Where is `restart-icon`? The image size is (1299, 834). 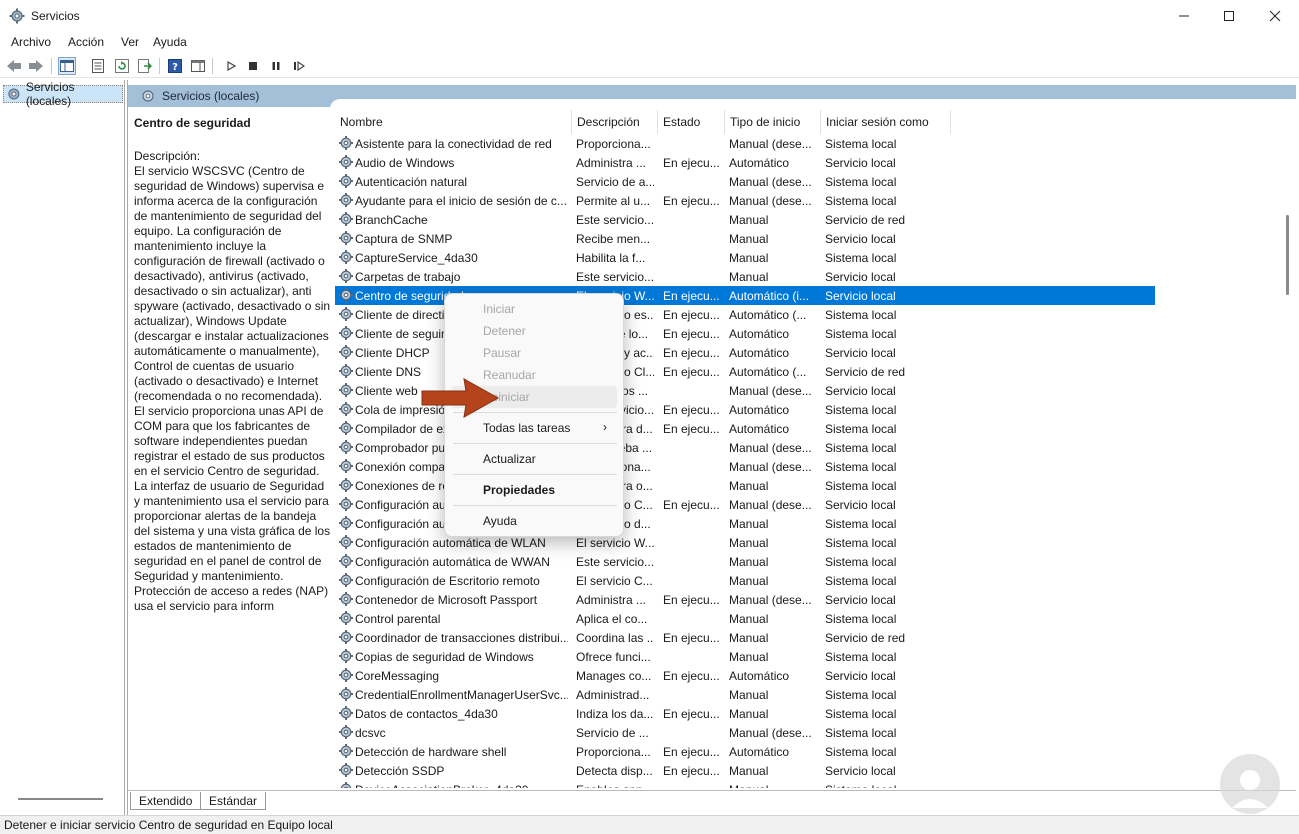 restart-icon is located at coordinates (299, 66).